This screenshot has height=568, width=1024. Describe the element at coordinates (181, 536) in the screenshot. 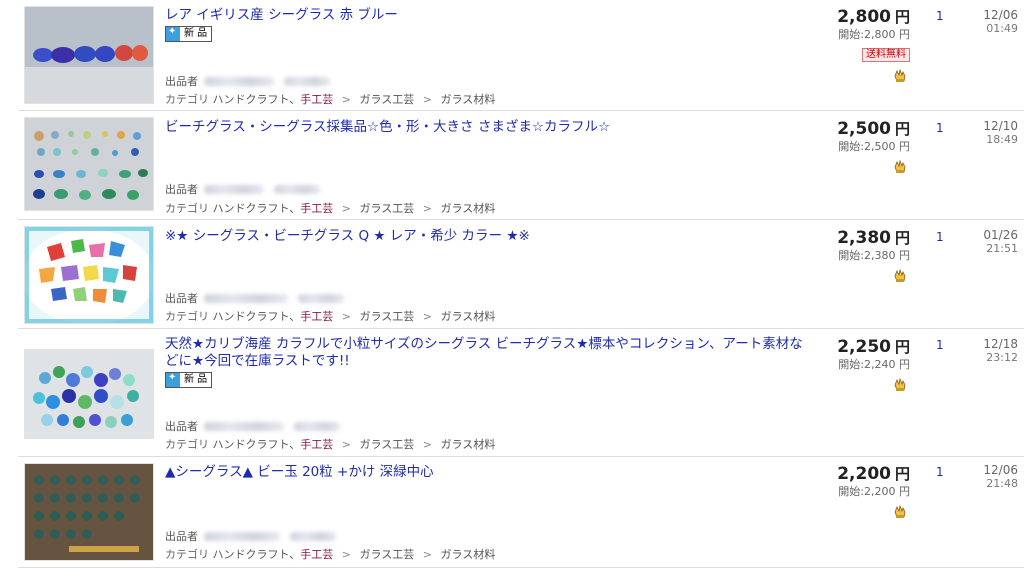

I see `seller-label: 出品者` at that location.